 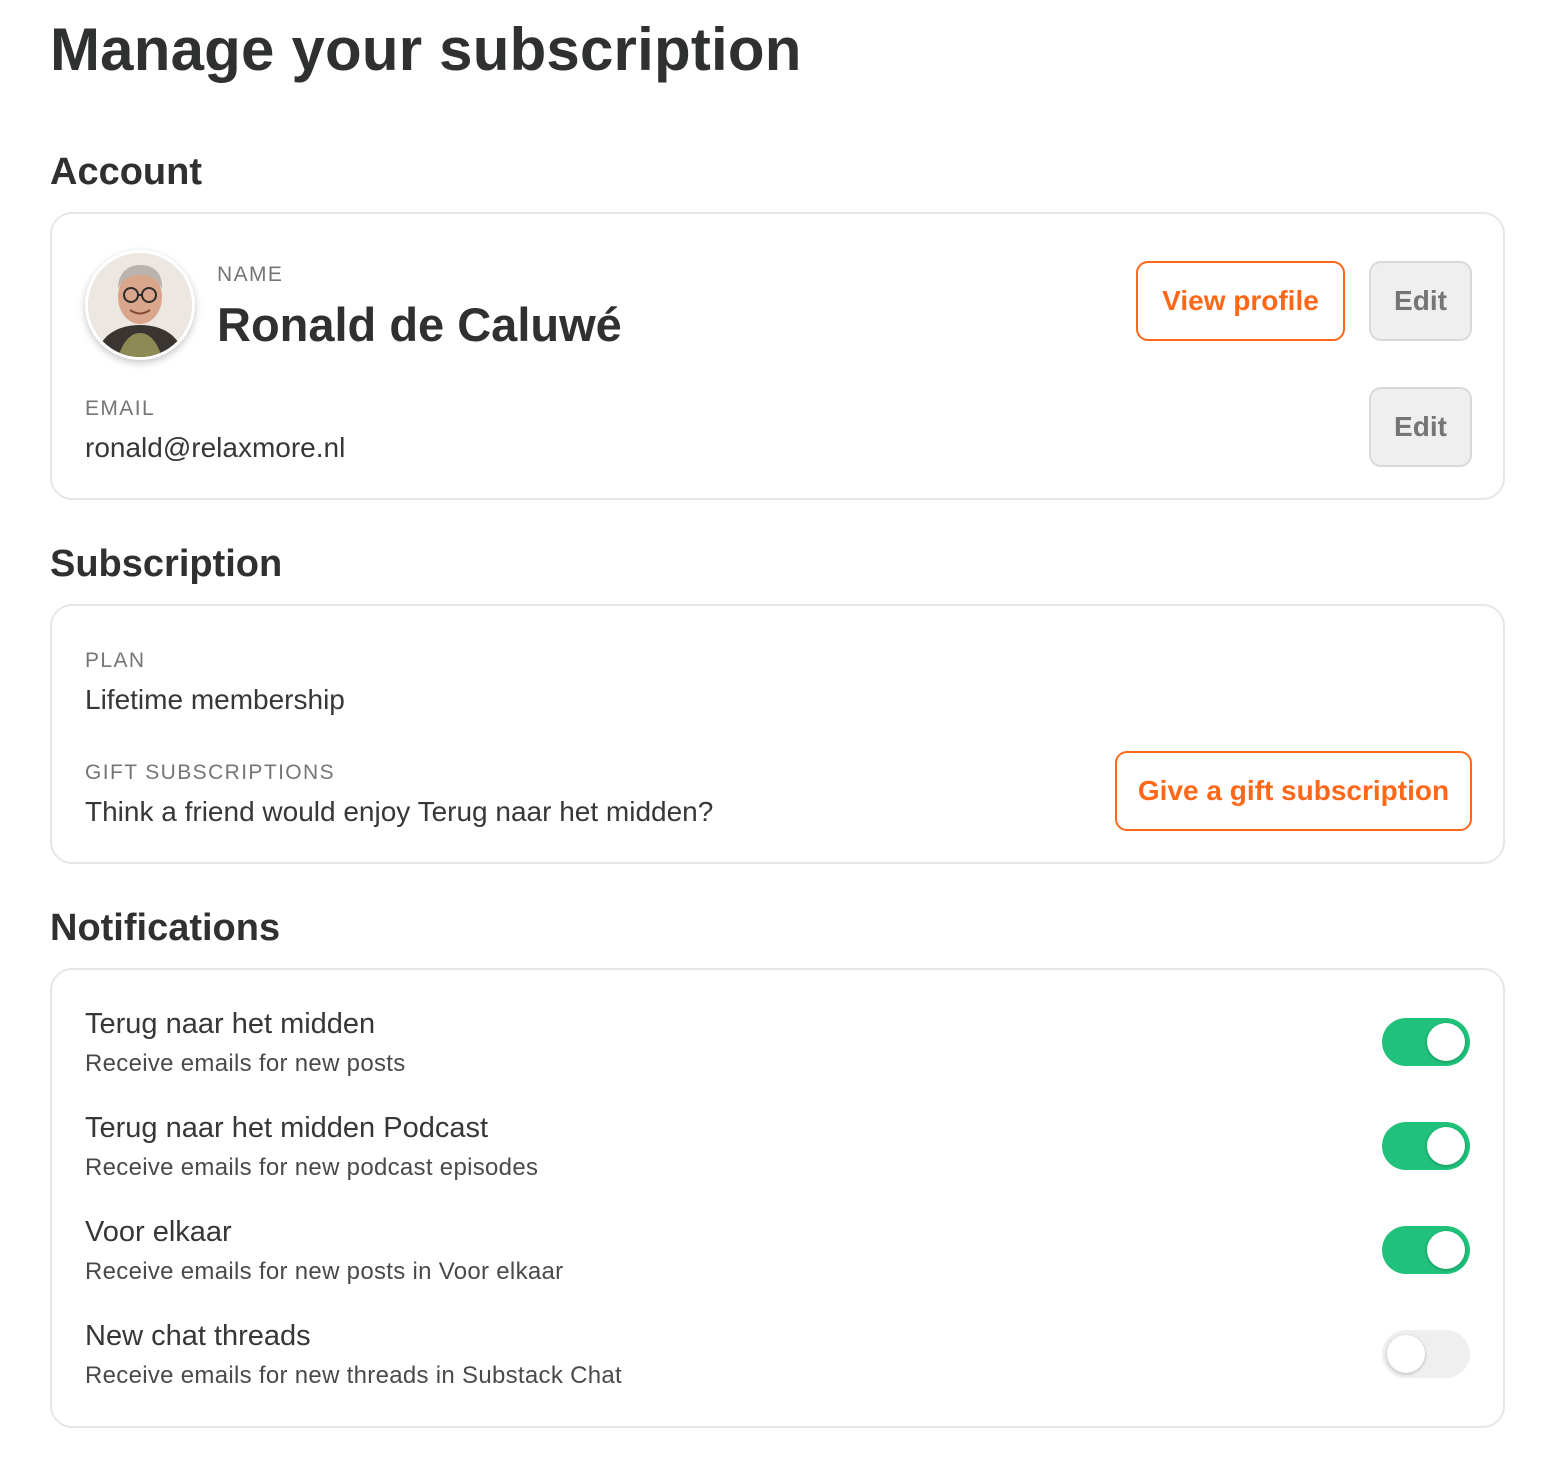 What do you see at coordinates (1426, 1042) in the screenshot?
I see `notification-toggle-posts` at bounding box center [1426, 1042].